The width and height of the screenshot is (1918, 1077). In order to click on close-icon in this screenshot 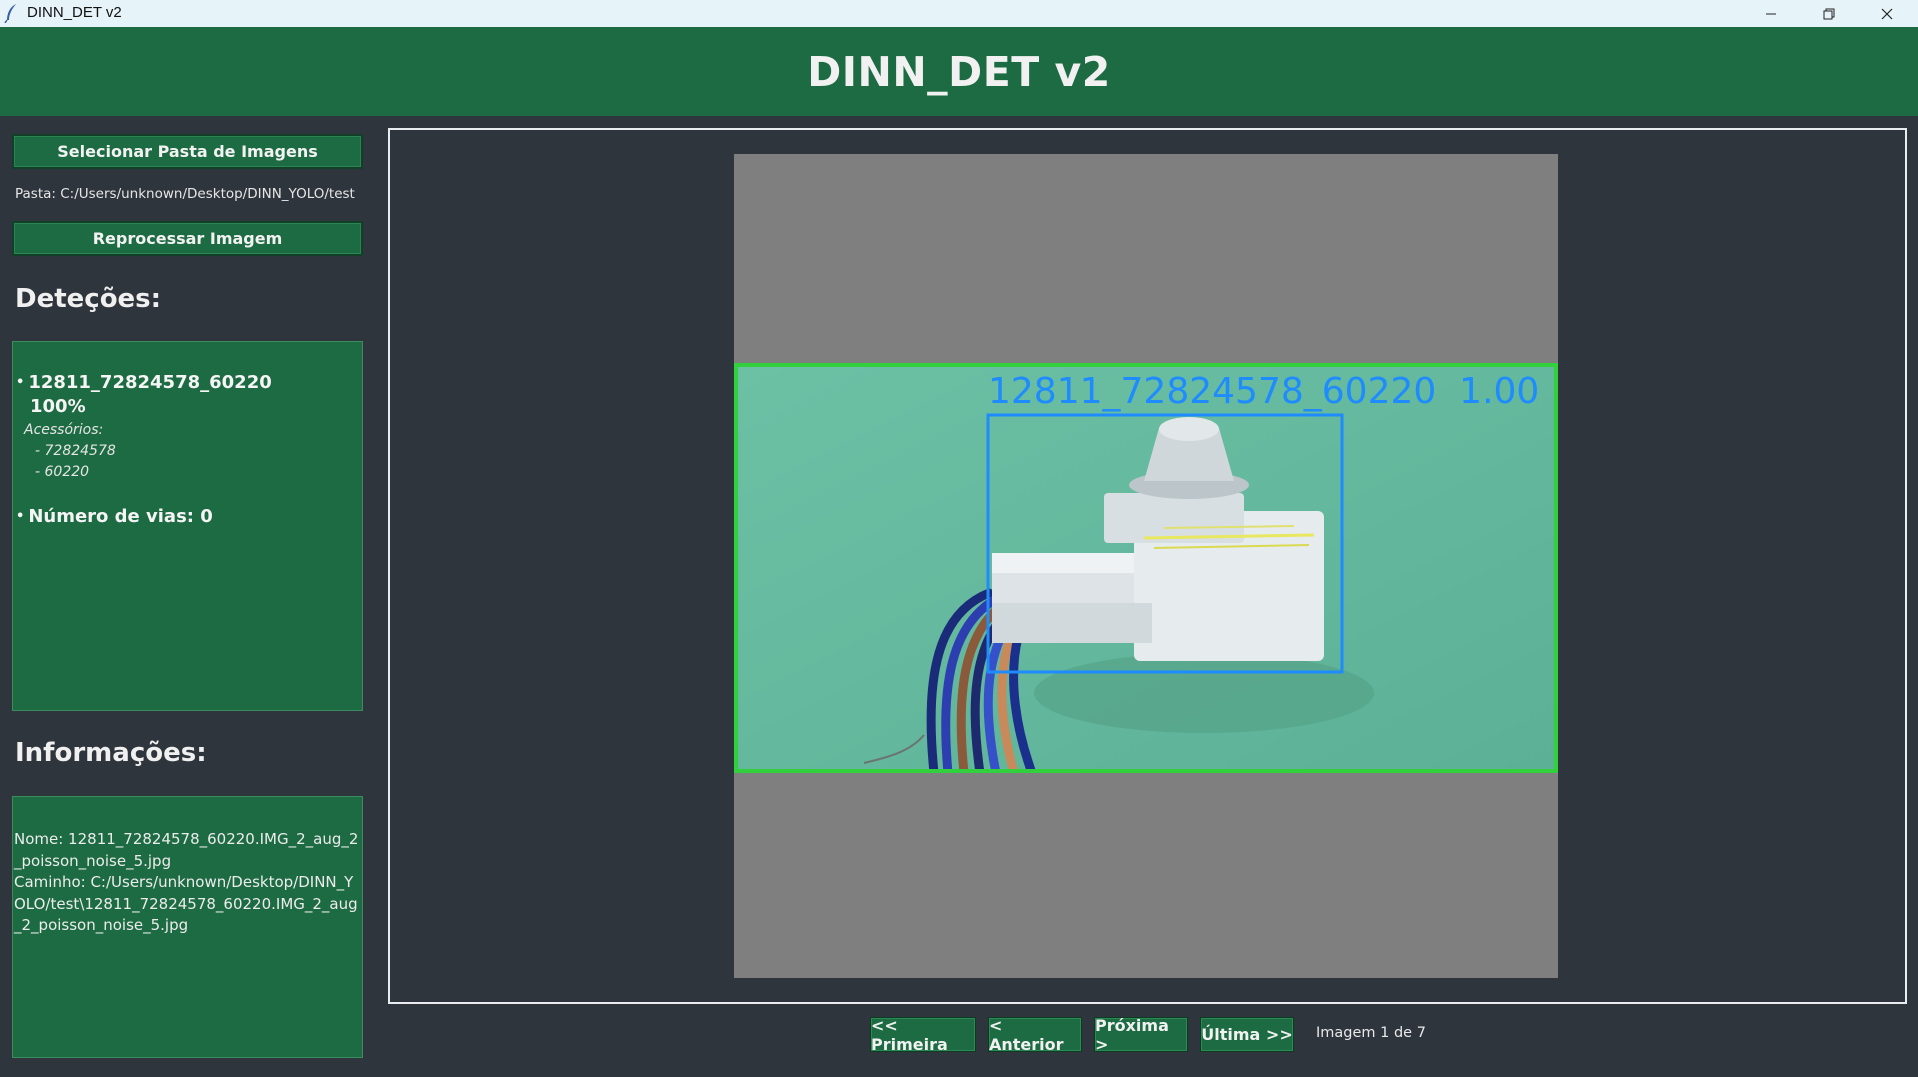, I will do `click(1887, 14)`.